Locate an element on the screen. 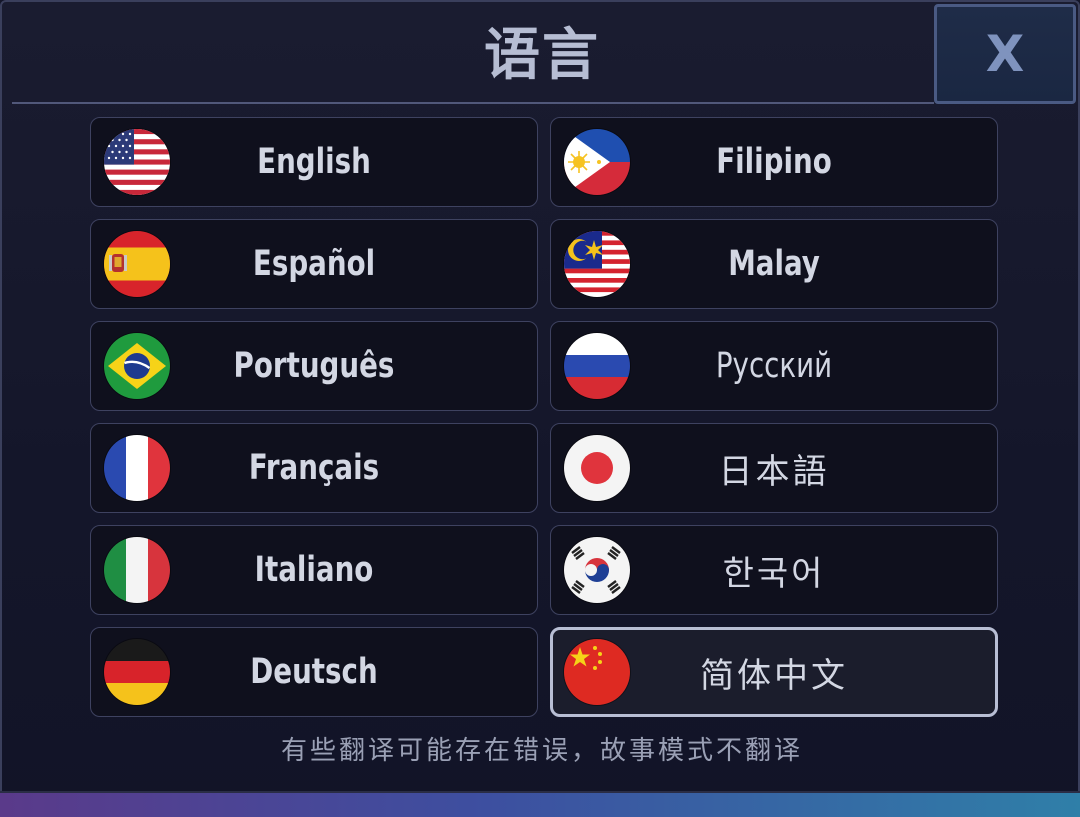 The image size is (1080, 817). language-option-malay: Malay is located at coordinates (774, 264).